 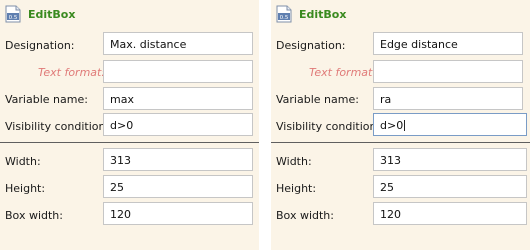 I want to click on variable-name-input: ra, so click(x=448, y=98).